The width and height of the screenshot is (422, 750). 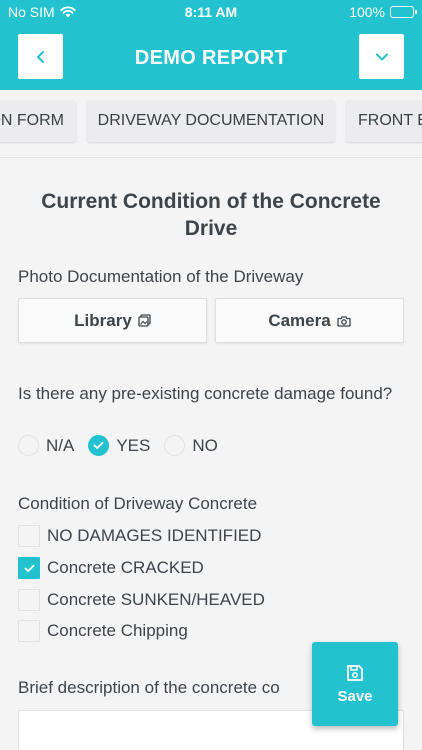 What do you see at coordinates (211, 215) in the screenshot?
I see `section-title: Current Condition of the Concrete Drive` at bounding box center [211, 215].